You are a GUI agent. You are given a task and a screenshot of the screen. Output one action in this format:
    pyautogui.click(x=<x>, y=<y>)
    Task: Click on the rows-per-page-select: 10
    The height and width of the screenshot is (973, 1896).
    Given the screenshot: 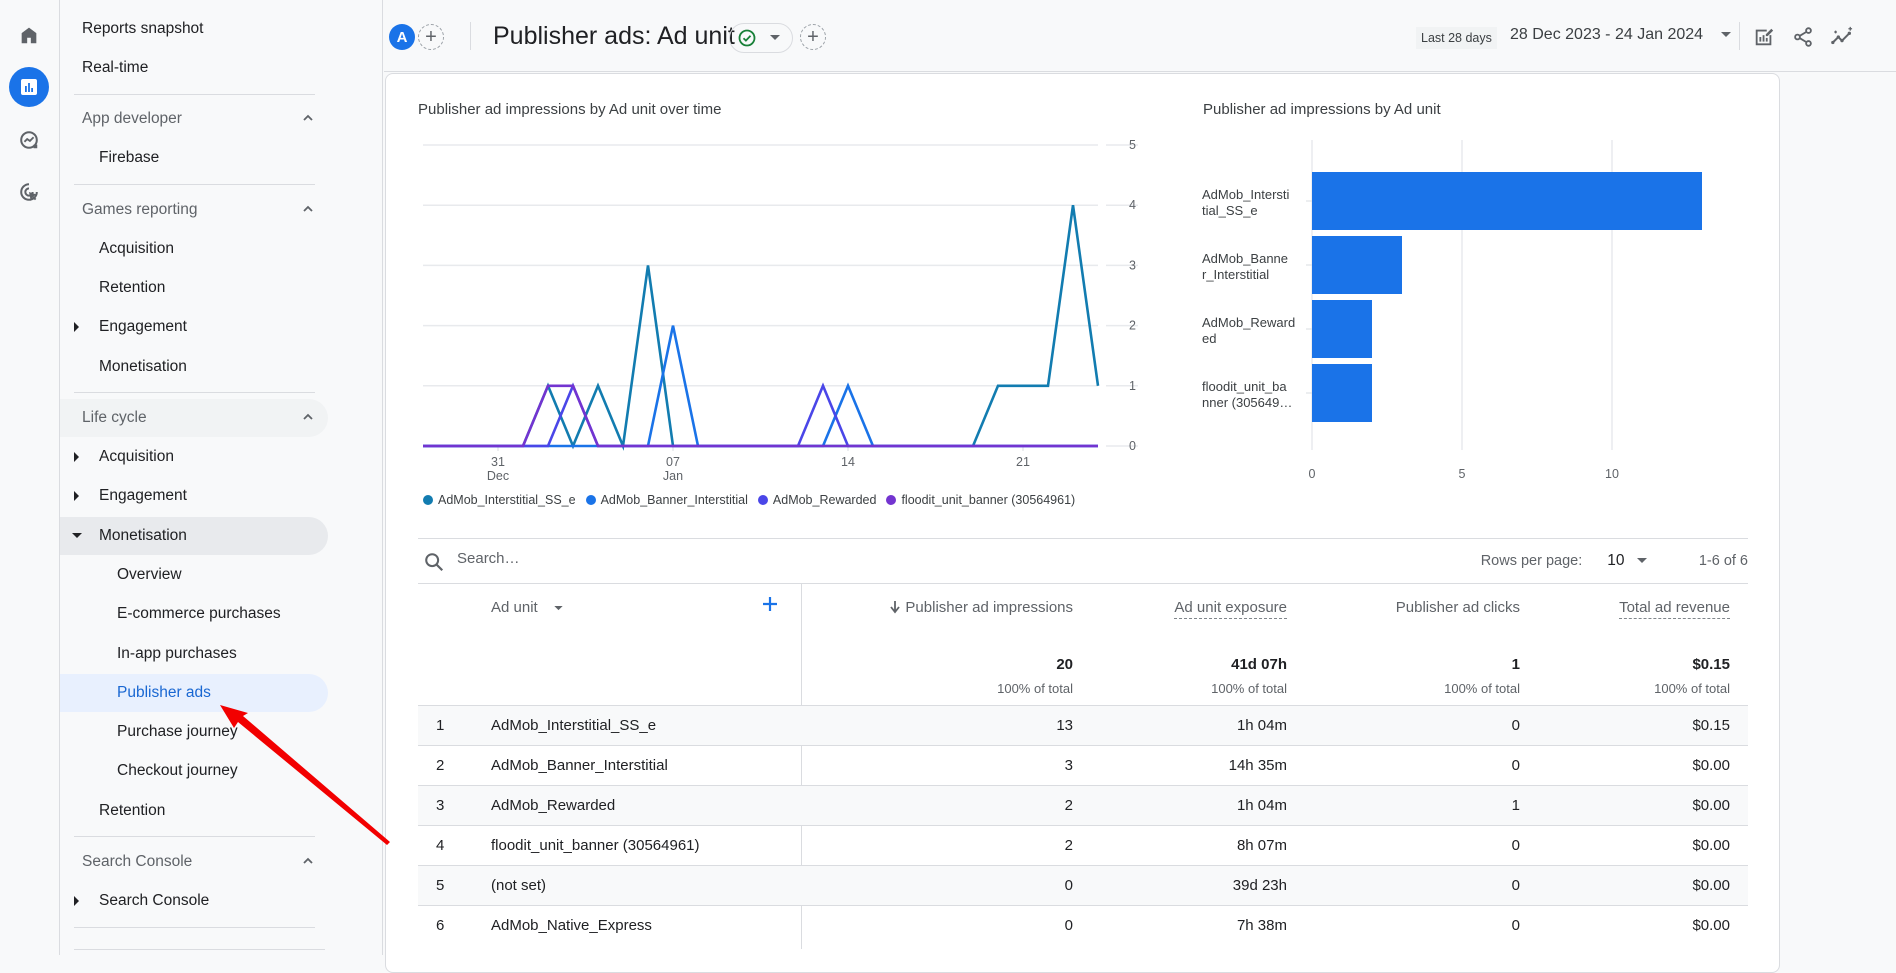 What is the action you would take?
    pyautogui.click(x=1627, y=561)
    